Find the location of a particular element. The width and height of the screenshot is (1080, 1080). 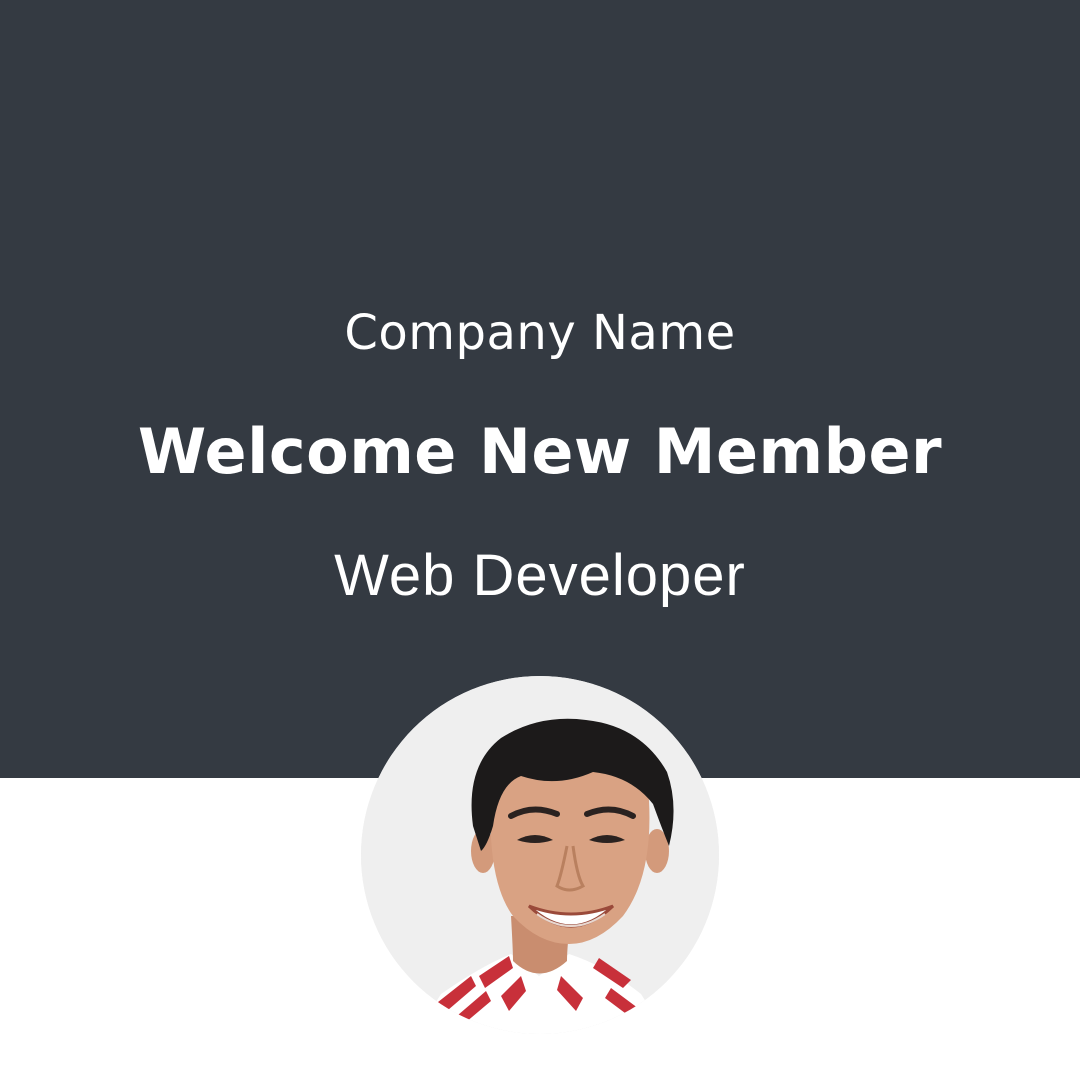

member-photo is located at coordinates (540, 855).